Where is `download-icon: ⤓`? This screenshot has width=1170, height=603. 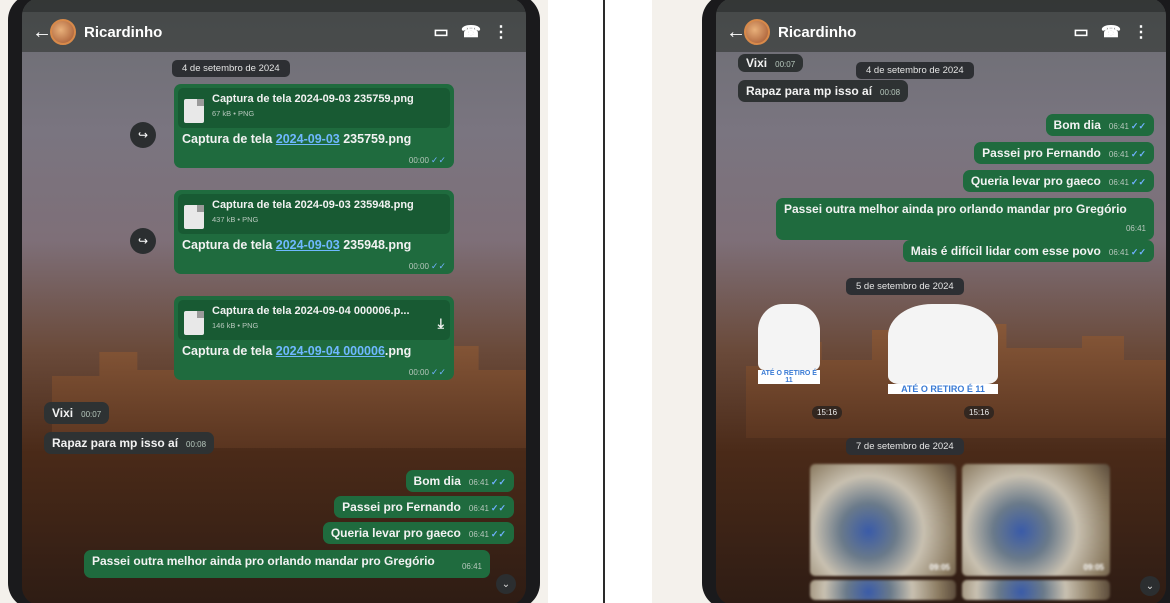
download-icon: ⤓ is located at coordinates (441, 323).